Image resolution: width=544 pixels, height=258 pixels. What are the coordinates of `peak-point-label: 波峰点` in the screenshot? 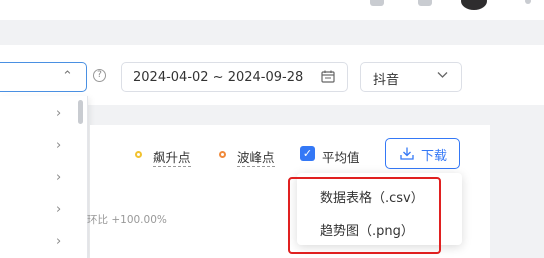 It's located at (256, 158).